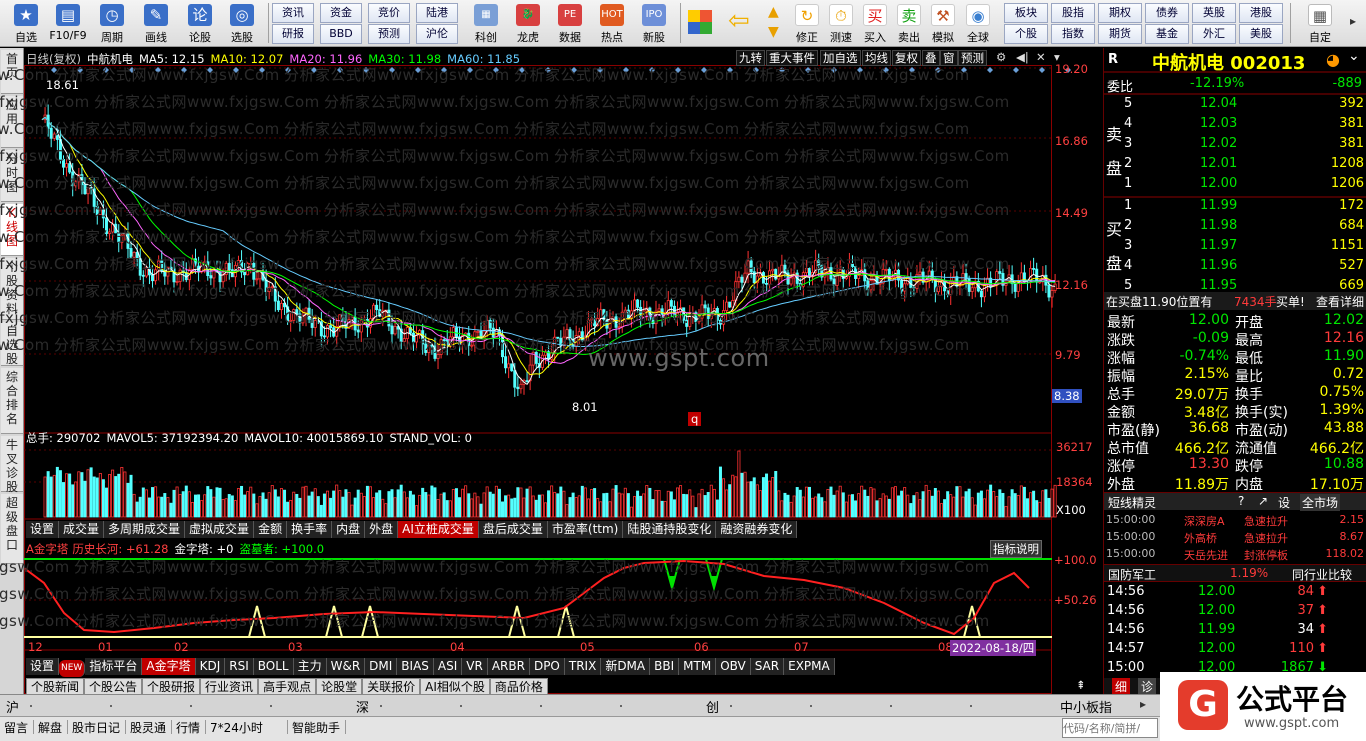 This screenshot has height=741, width=1366. Describe the element at coordinates (415, 666) in the screenshot. I see `indicator-tab: BIAS` at that location.